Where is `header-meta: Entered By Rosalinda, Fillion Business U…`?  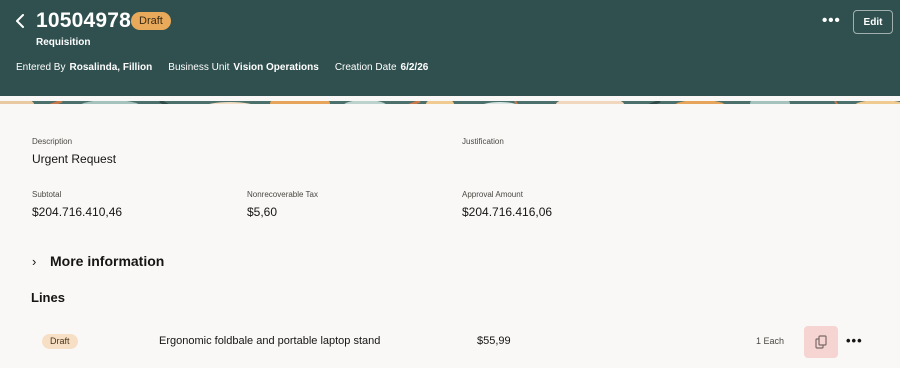
header-meta: Entered By Rosalinda, Fillion Business U… is located at coordinates (230, 67).